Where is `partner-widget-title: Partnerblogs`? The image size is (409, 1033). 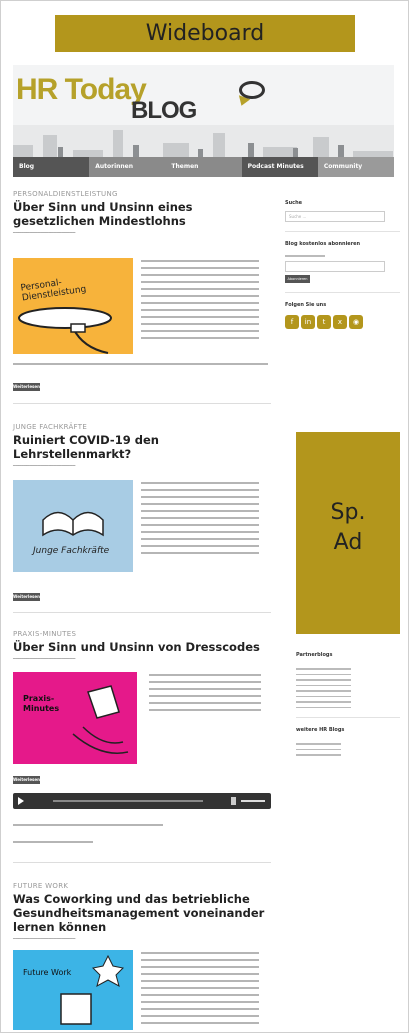
partner-widget-title: Partnerblogs is located at coordinates (314, 655).